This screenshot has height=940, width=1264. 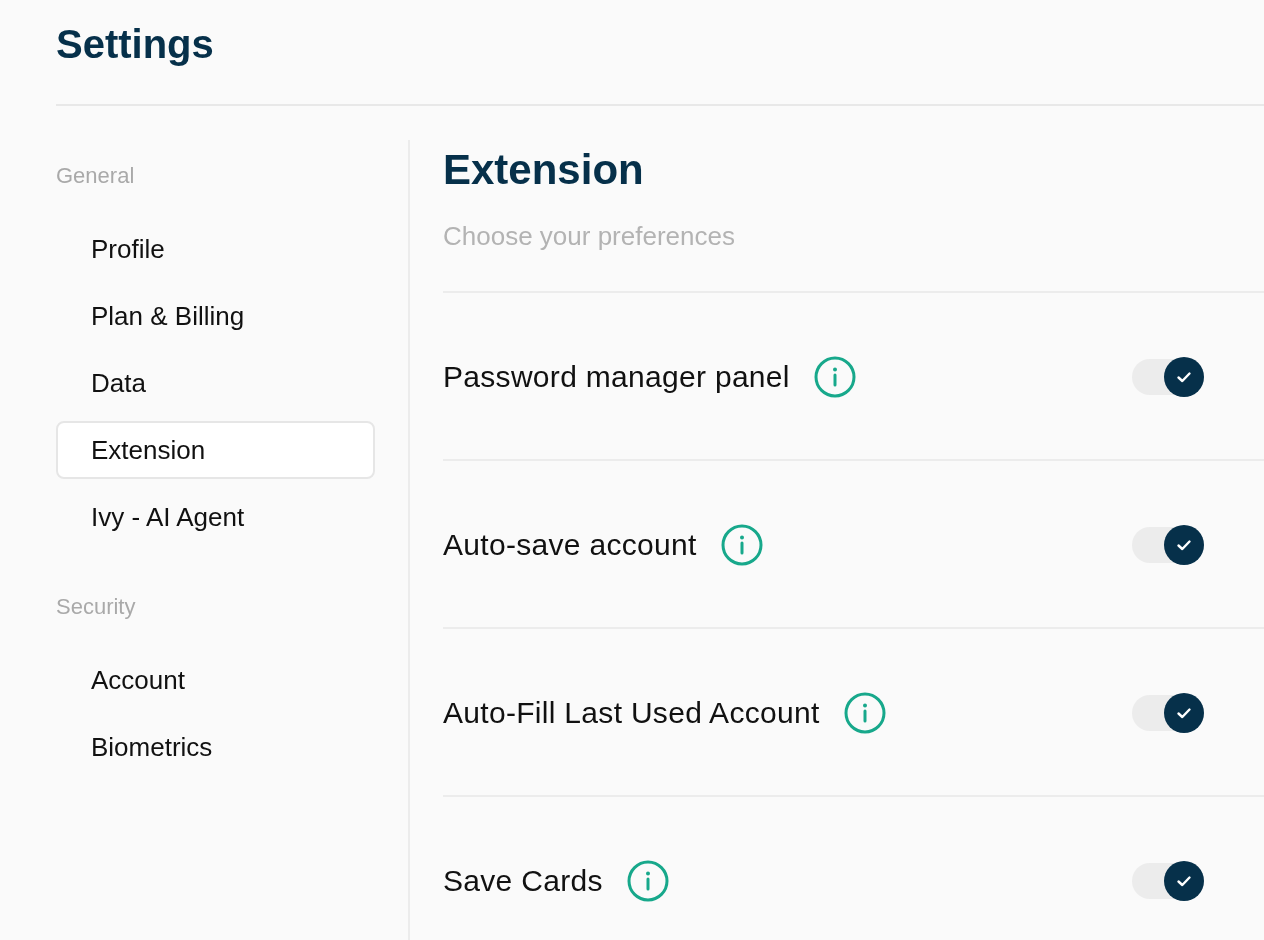 I want to click on section-label: General, so click(x=95, y=176).